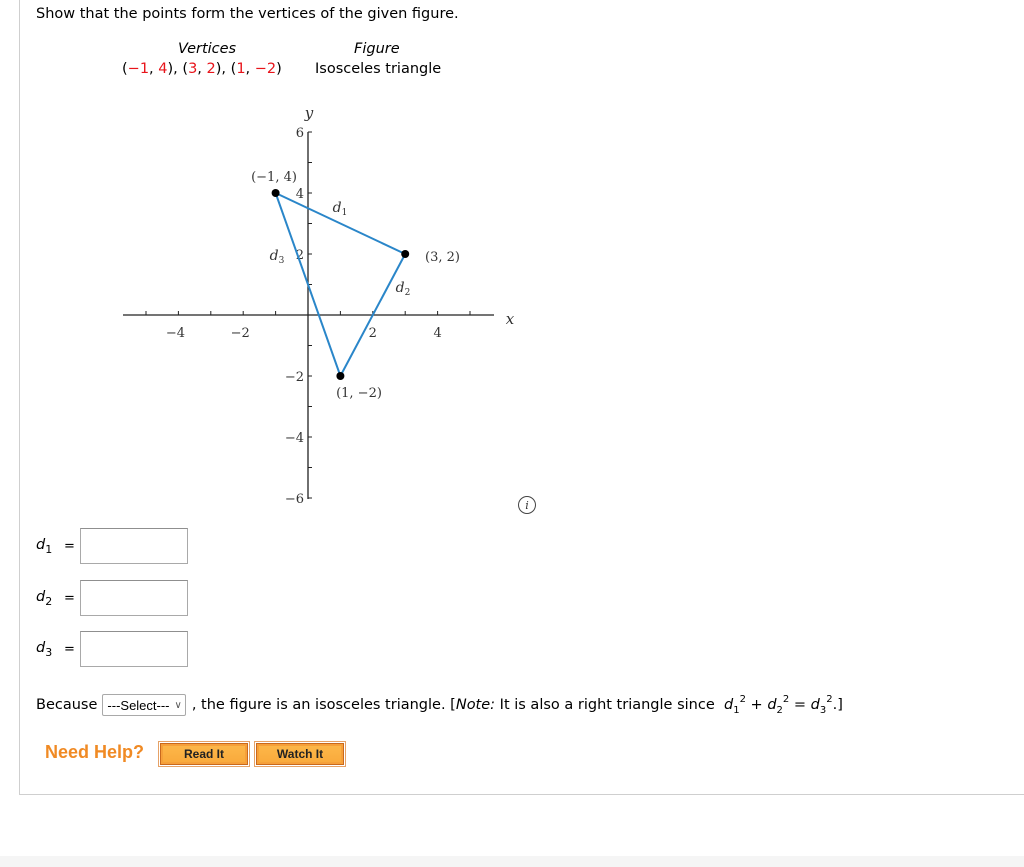 This screenshot has height=867, width=1024. What do you see at coordinates (300, 194) in the screenshot?
I see `y-tick-label: 4` at bounding box center [300, 194].